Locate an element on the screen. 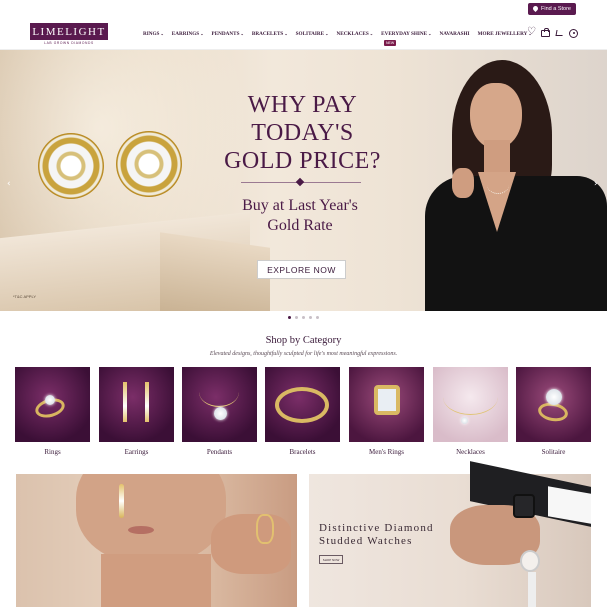  nav-item-navarashi: NAVARASHI is located at coordinates (455, 34).